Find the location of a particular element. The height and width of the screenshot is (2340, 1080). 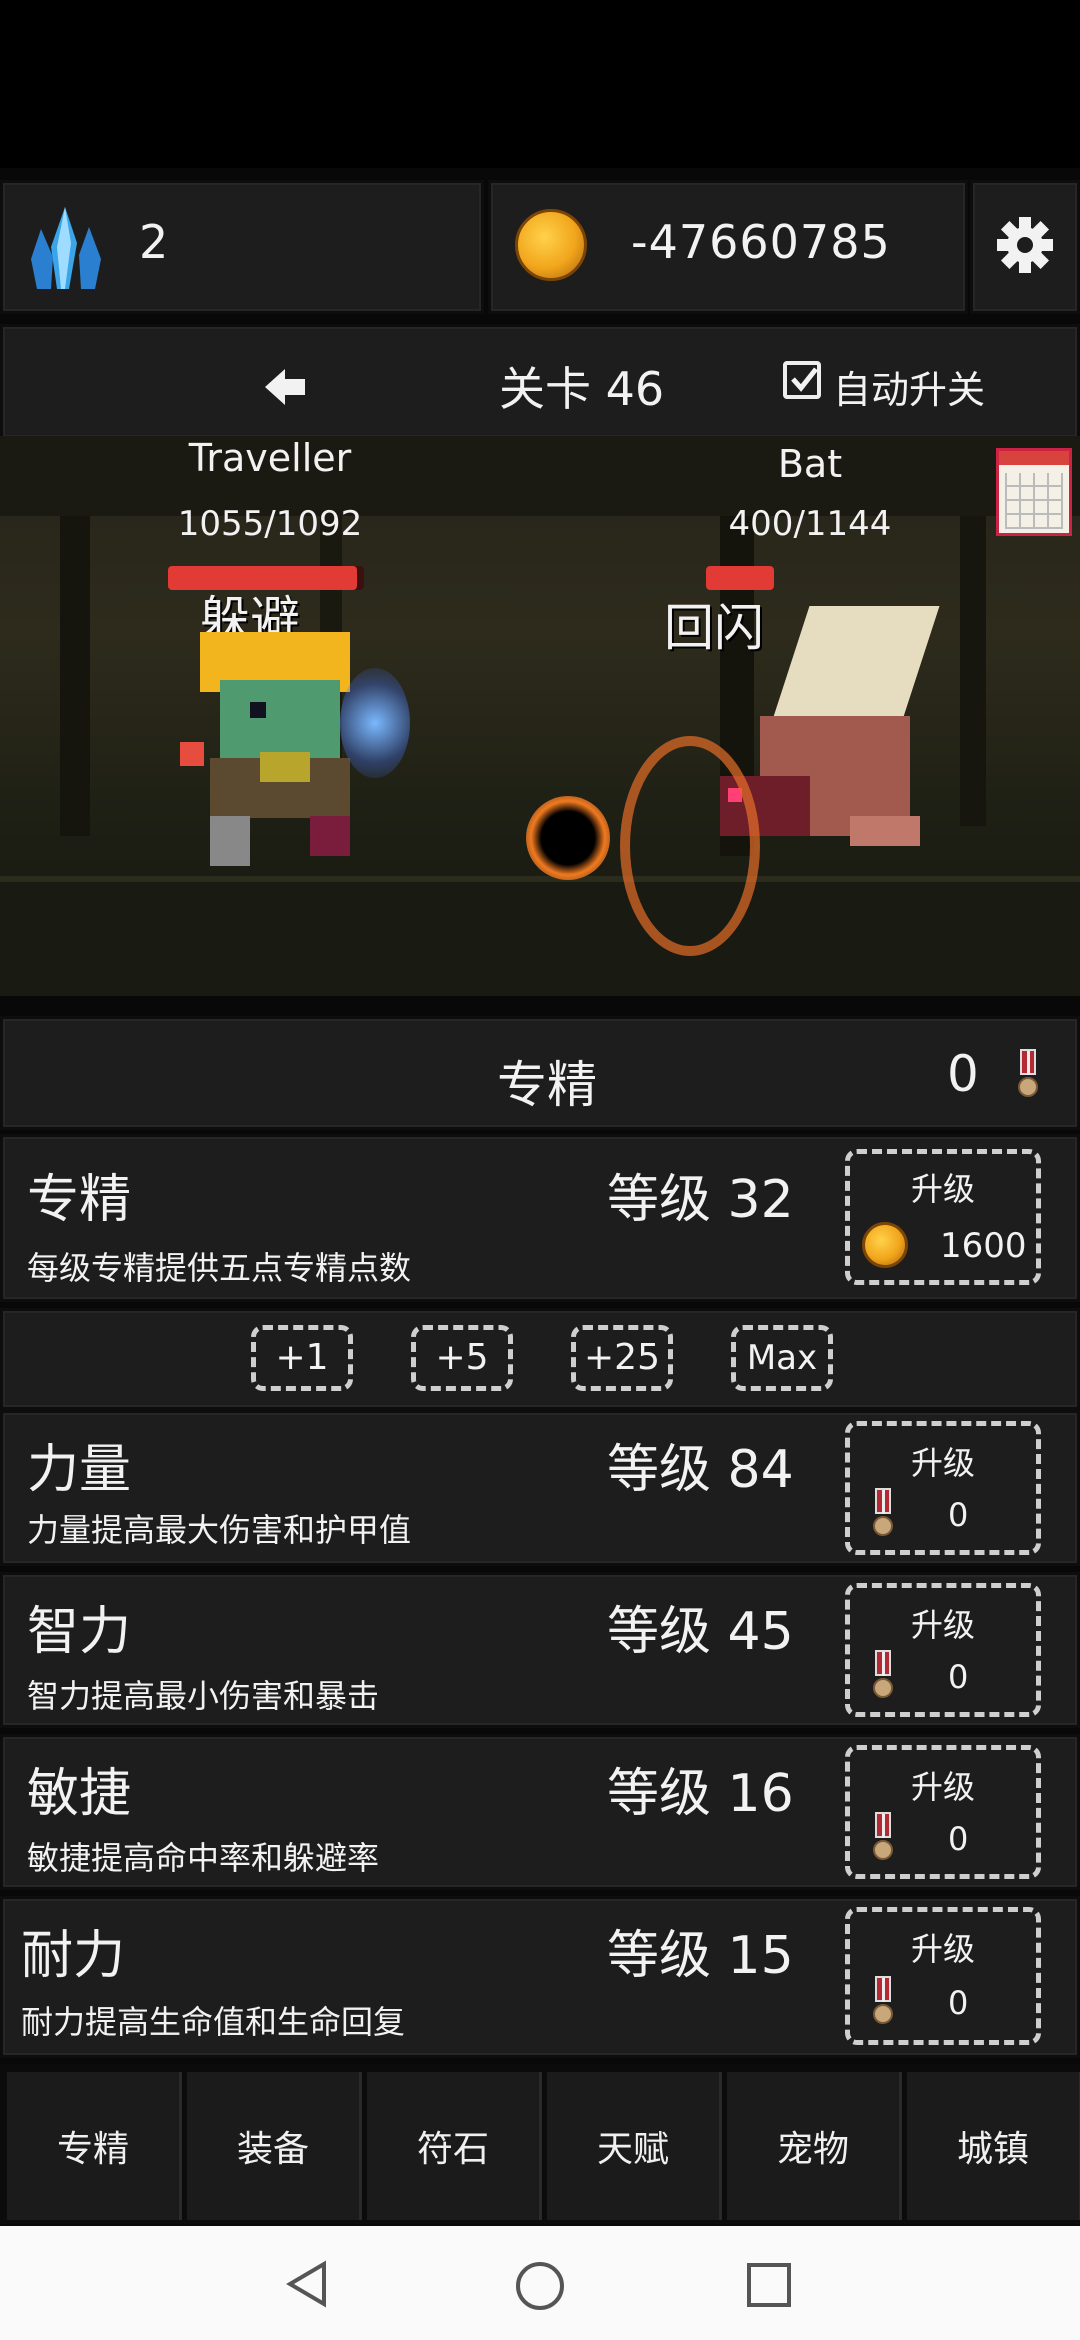

ground is located at coordinates (540, 936).